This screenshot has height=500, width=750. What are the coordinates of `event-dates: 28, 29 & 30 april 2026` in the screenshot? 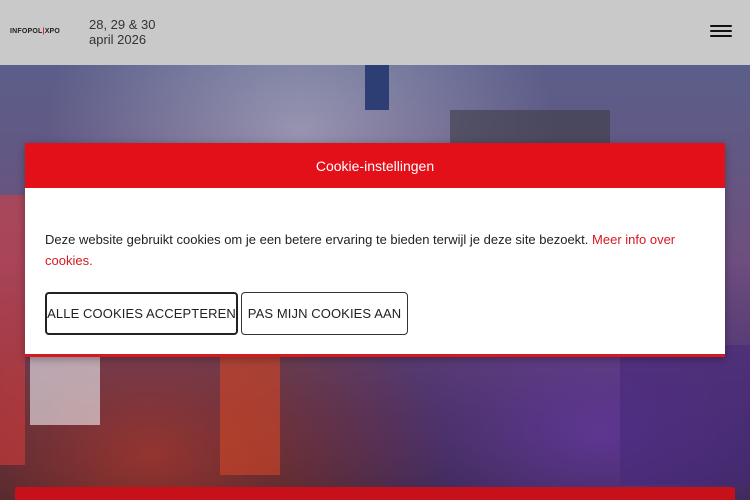 It's located at (122, 32).